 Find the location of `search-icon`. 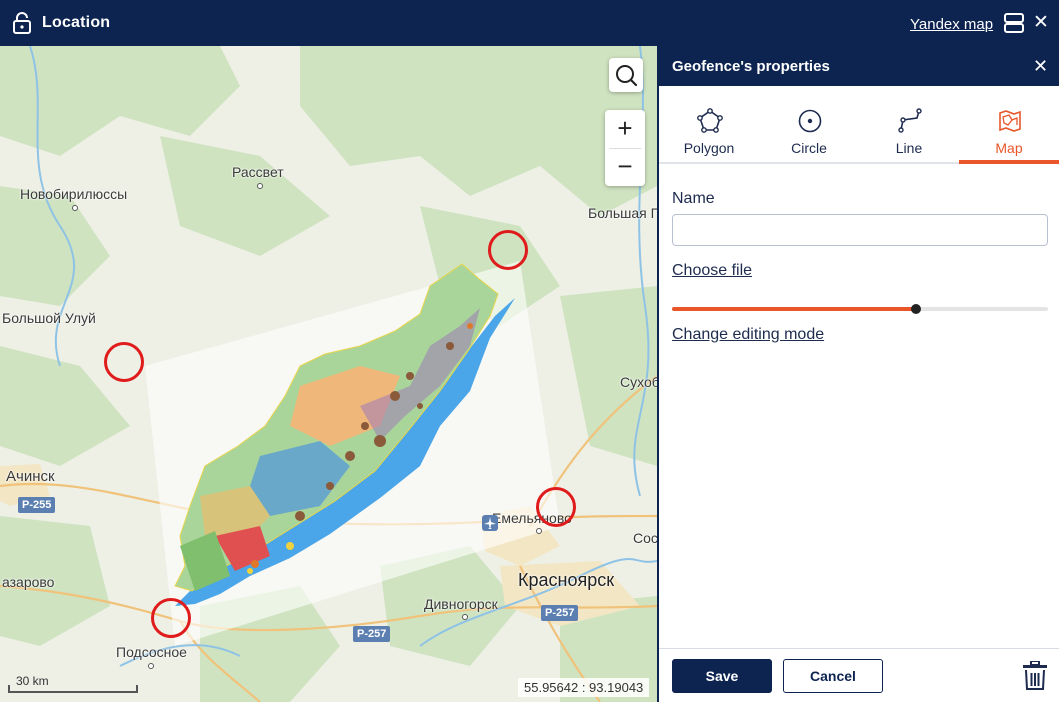

search-icon is located at coordinates (627, 76).